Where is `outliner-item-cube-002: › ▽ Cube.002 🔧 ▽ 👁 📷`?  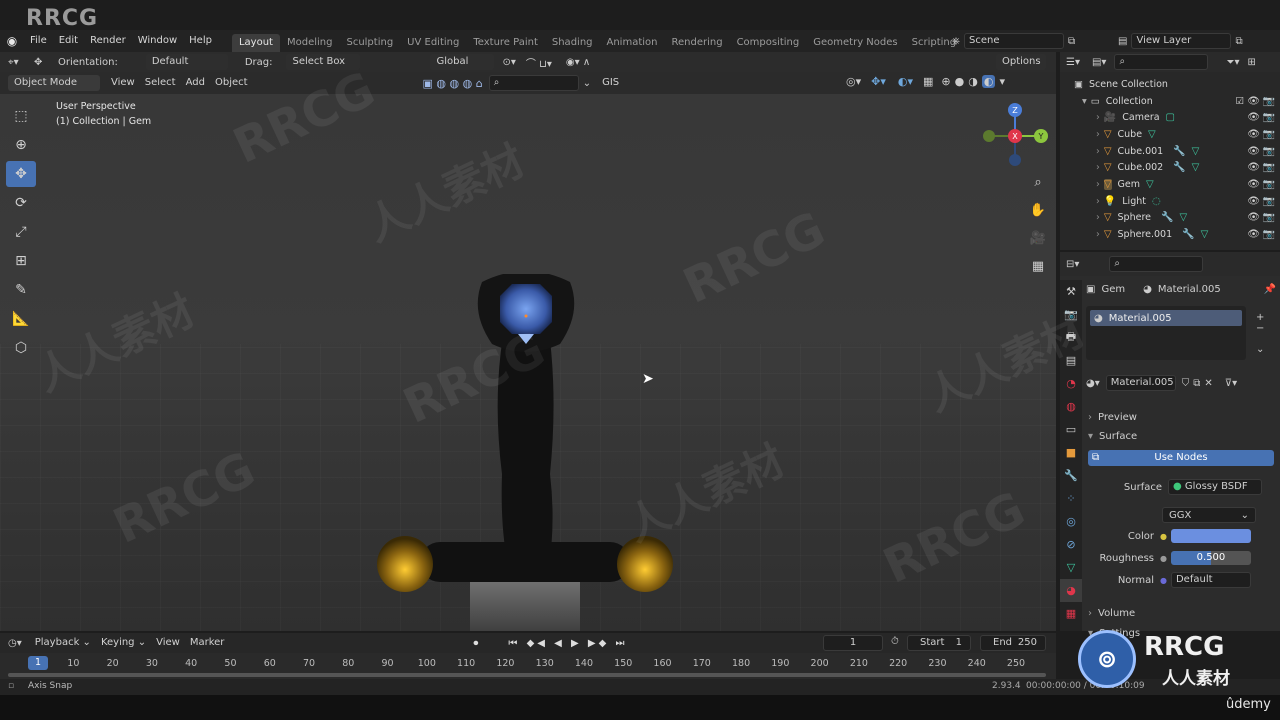
outliner-item-cube-002: › ▽ Cube.002 🔧 ▽ 👁 📷 is located at coordinates (1170, 167).